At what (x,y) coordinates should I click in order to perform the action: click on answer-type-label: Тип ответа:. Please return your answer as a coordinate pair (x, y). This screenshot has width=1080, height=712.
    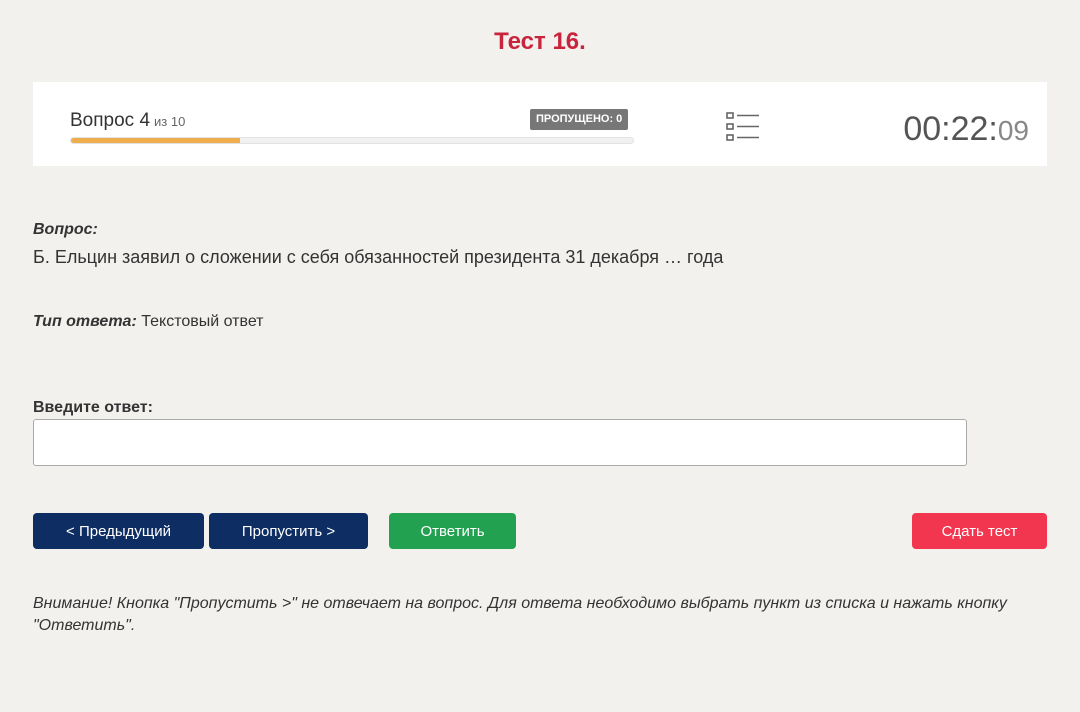
    Looking at the image, I should click on (85, 321).